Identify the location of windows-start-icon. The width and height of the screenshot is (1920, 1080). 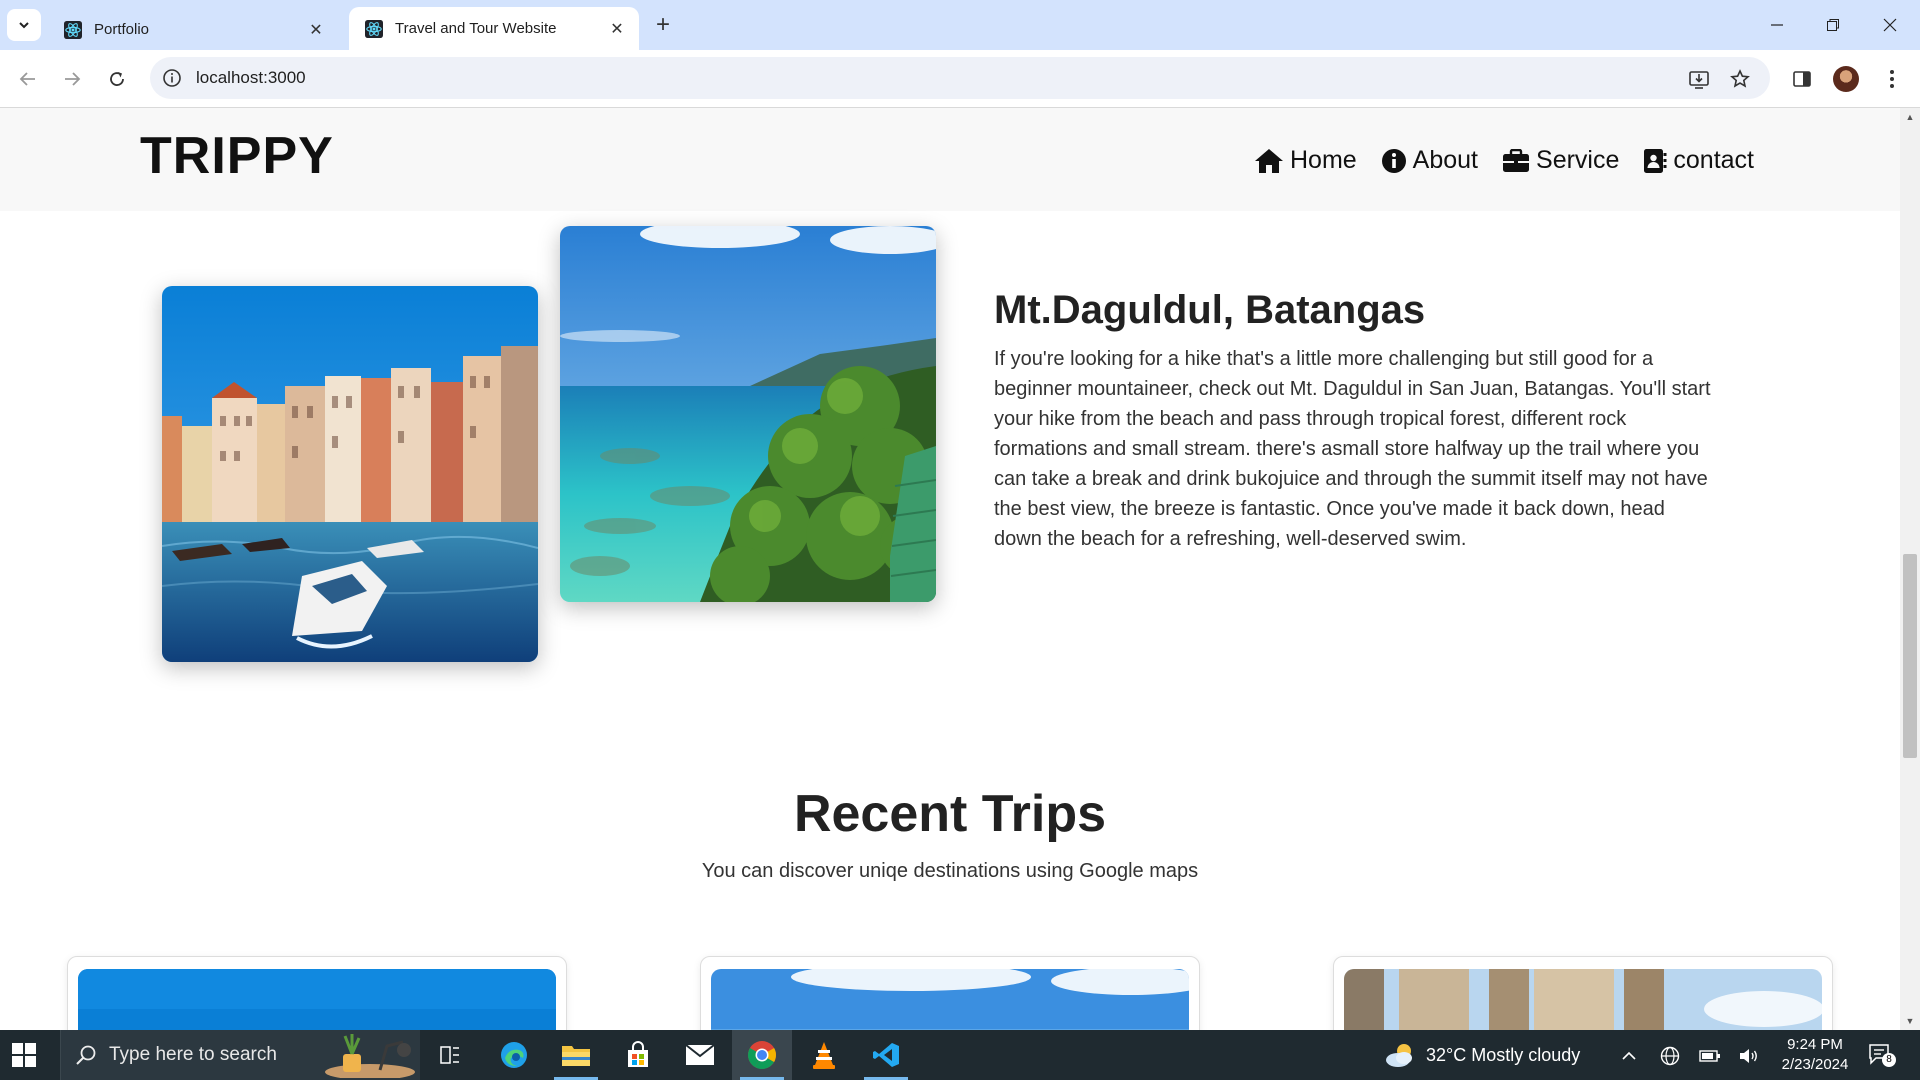
(24, 1055).